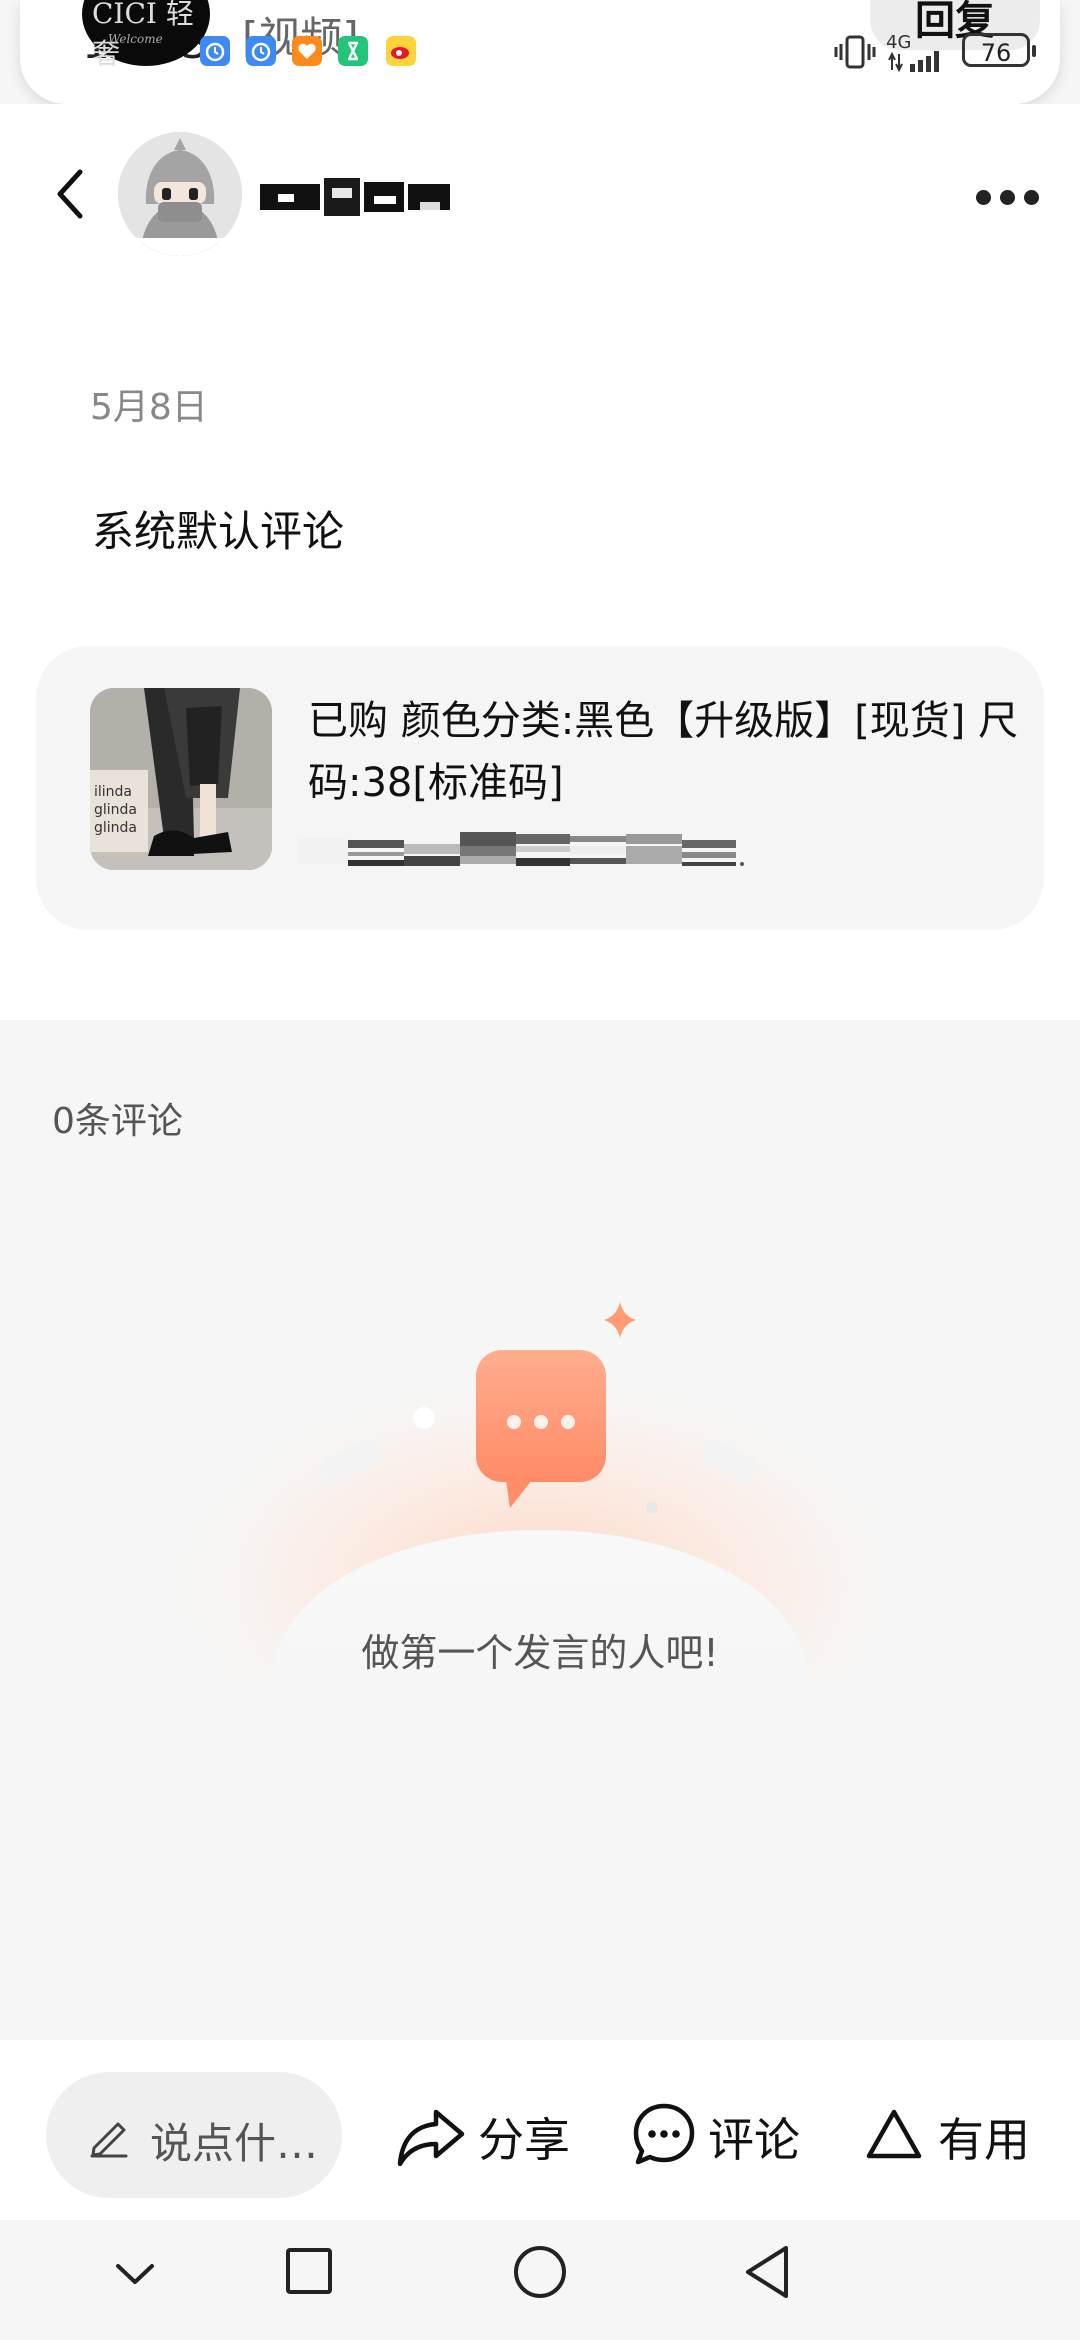 The width and height of the screenshot is (1080, 2340). Describe the element at coordinates (218, 531) in the screenshot. I see `review-text: 系统默认评论` at that location.